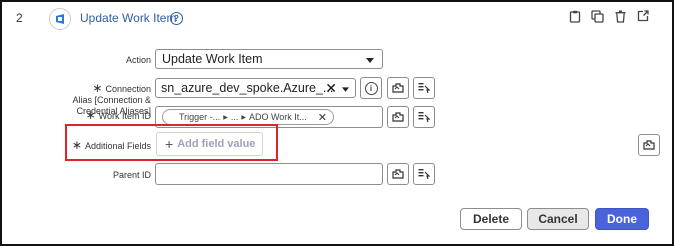  What do you see at coordinates (248, 117) in the screenshot?
I see `data-pill: Trigger -... ▶ ... ▶ ADO Work It... ✕` at bounding box center [248, 117].